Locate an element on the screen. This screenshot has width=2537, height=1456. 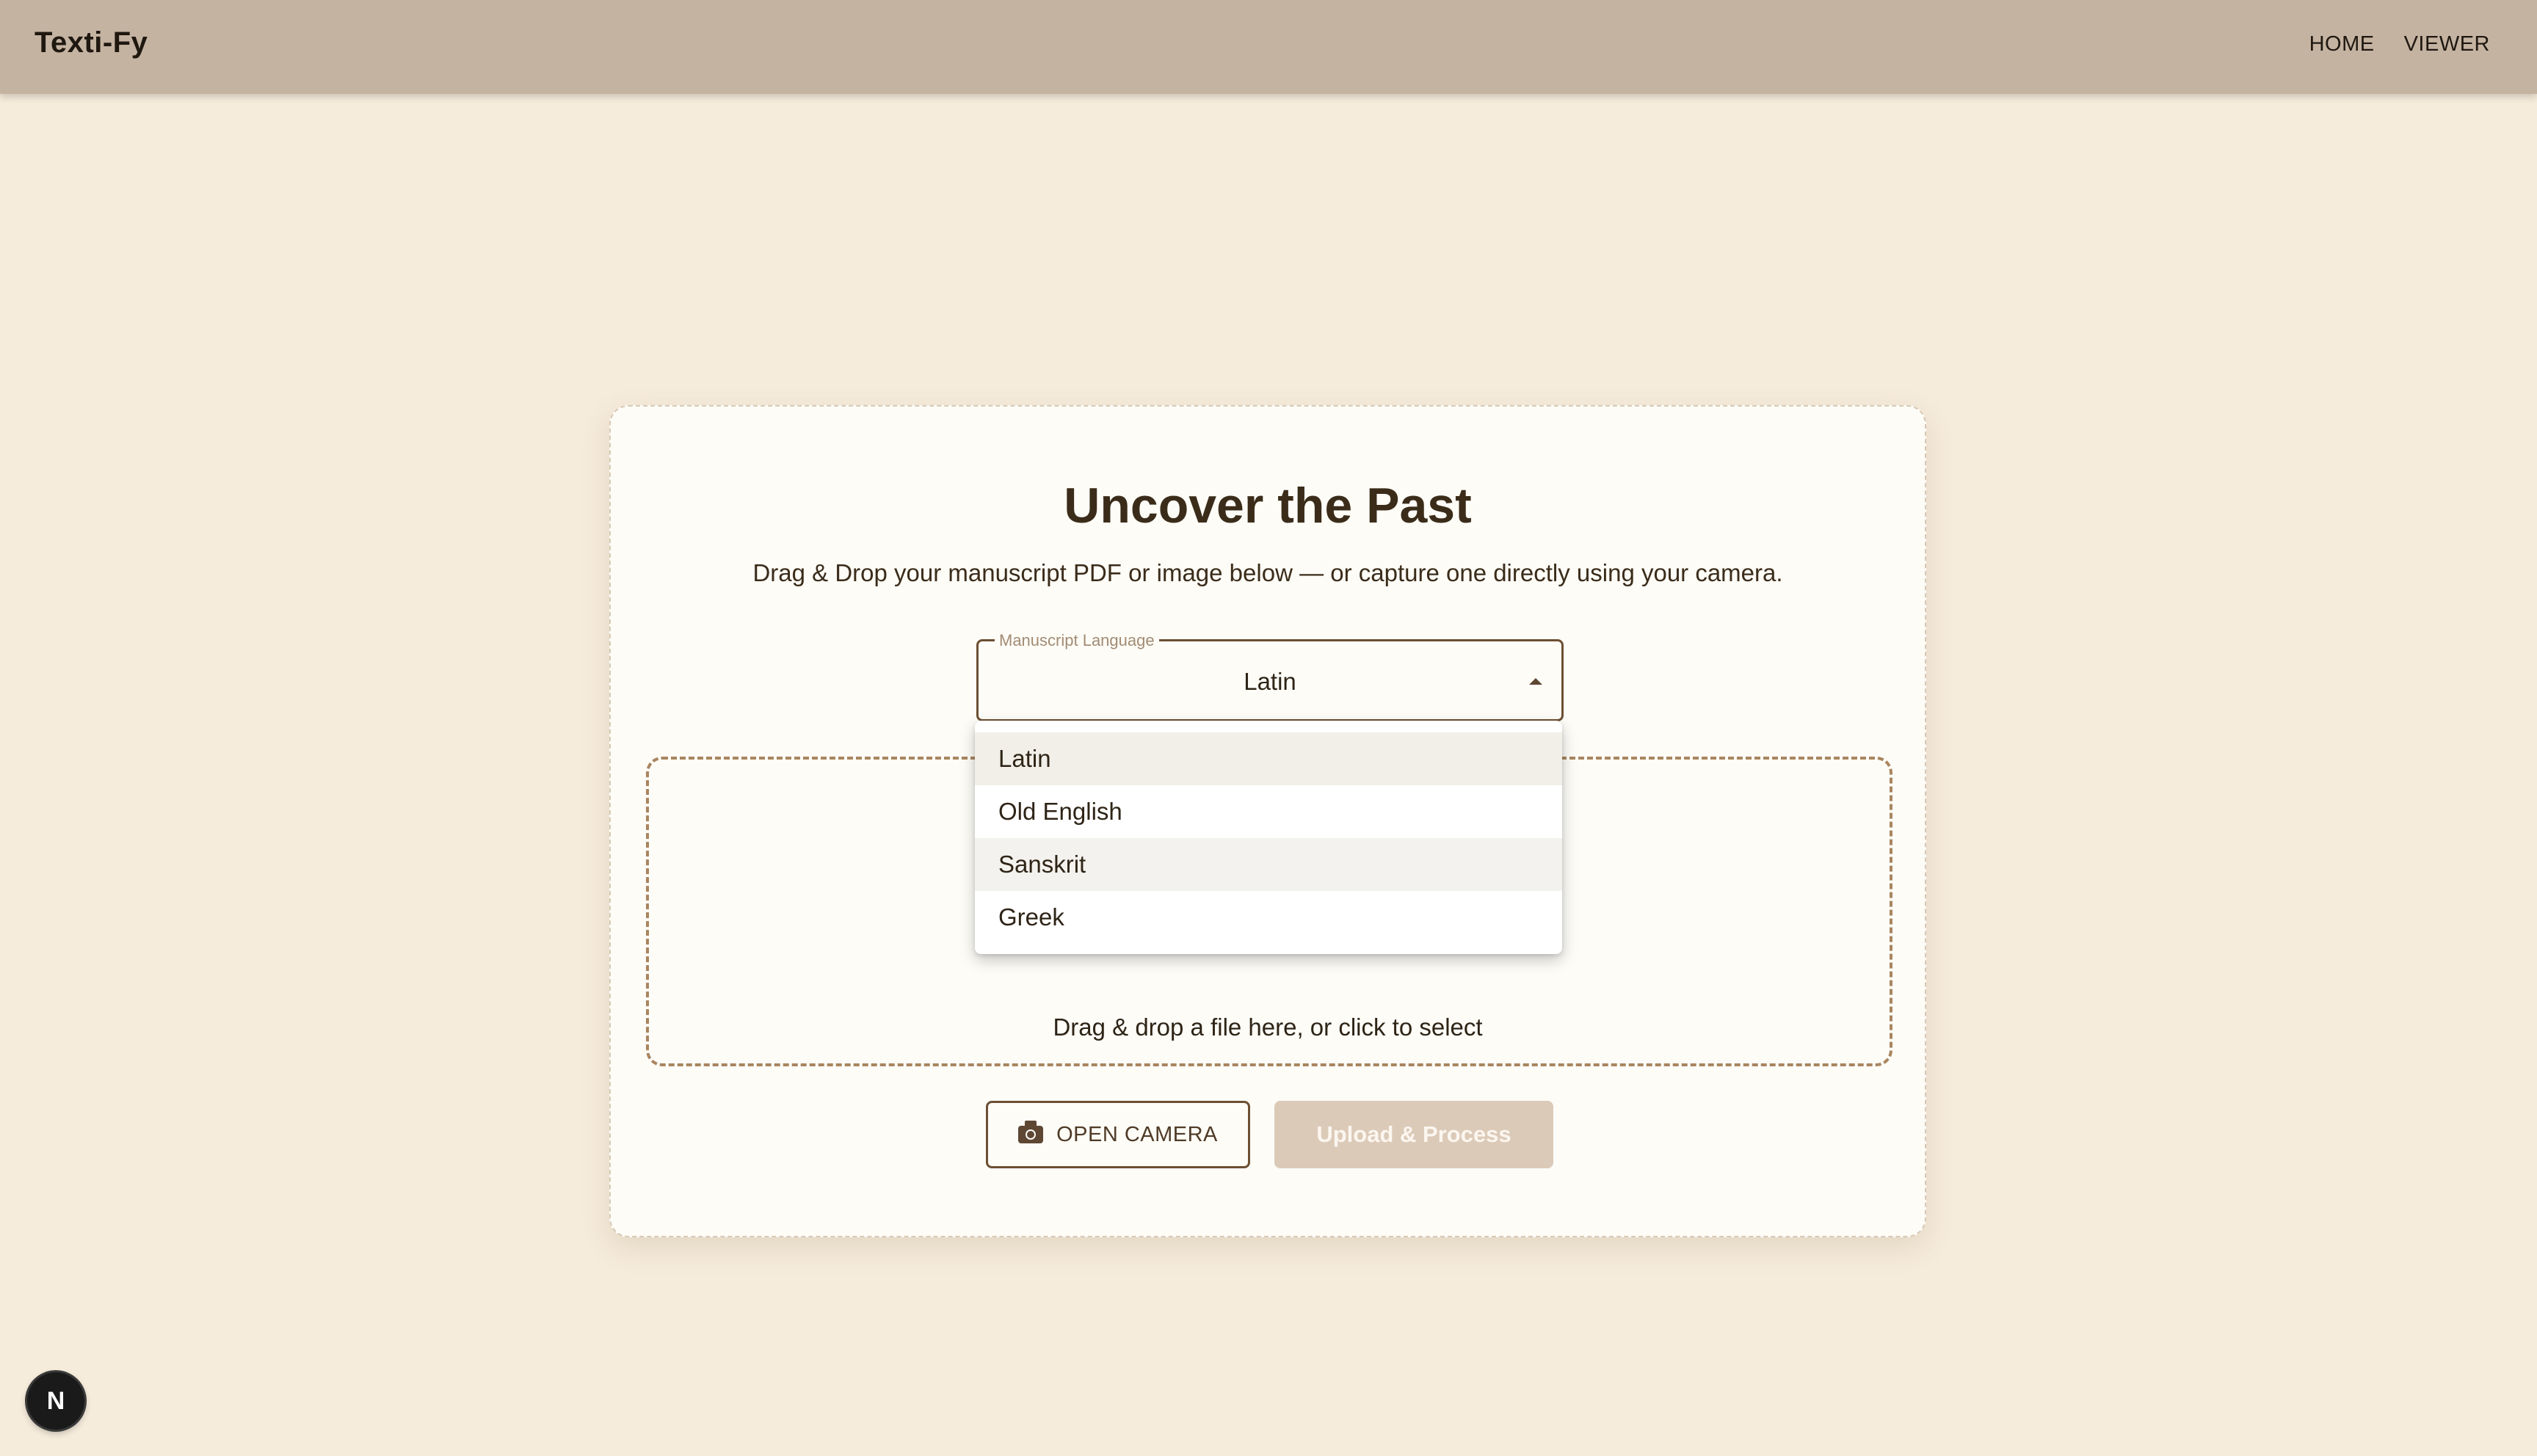
page-title: Uncover the Past is located at coordinates (1268, 506).